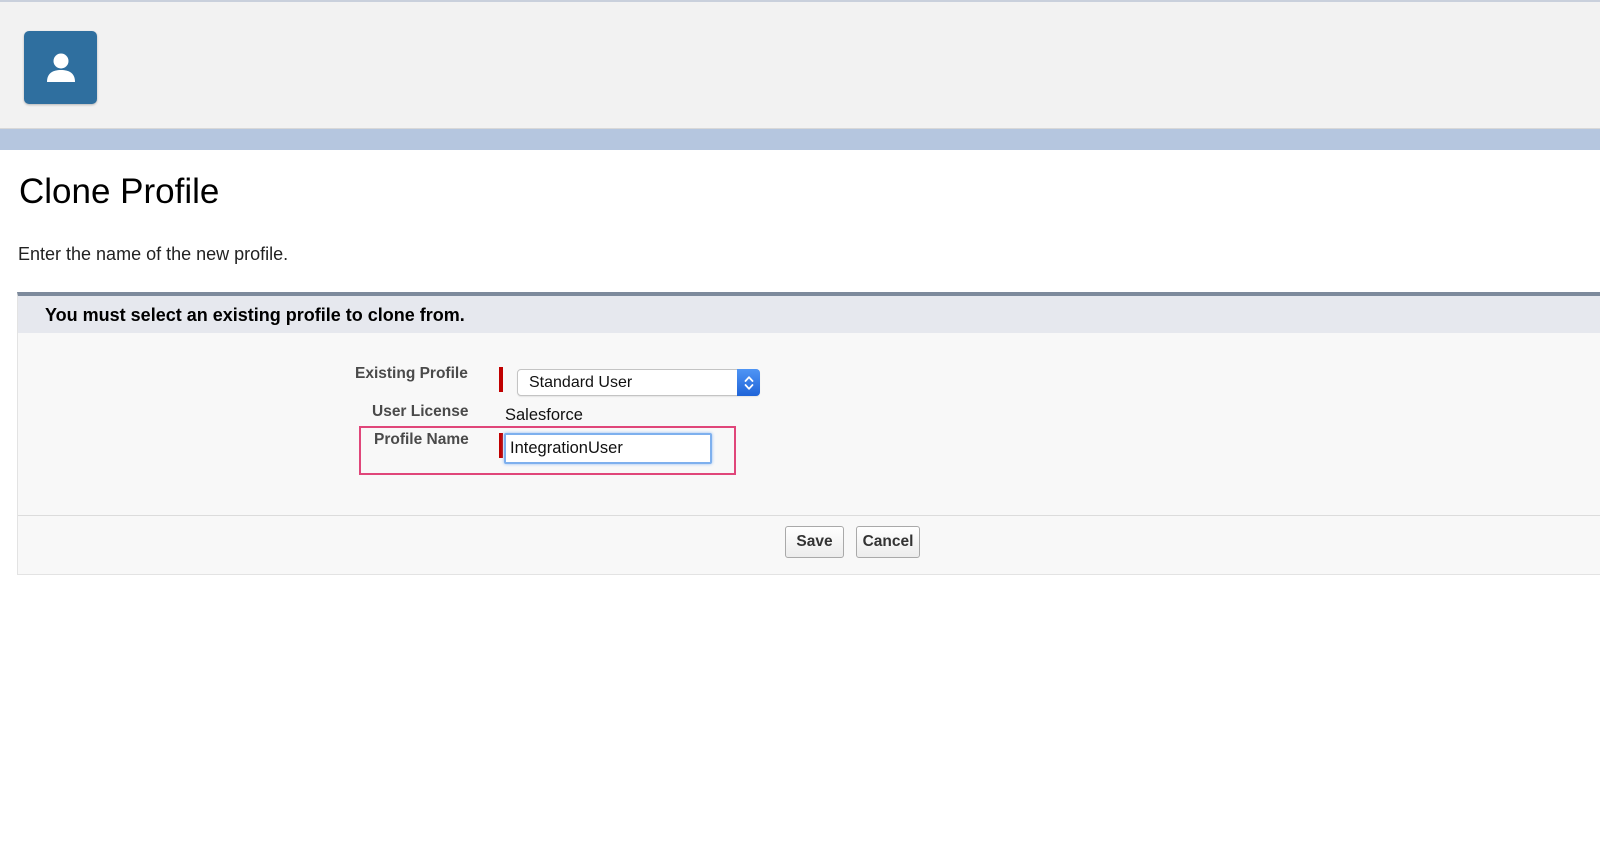  What do you see at coordinates (420, 411) in the screenshot?
I see `user-license-label: User License` at bounding box center [420, 411].